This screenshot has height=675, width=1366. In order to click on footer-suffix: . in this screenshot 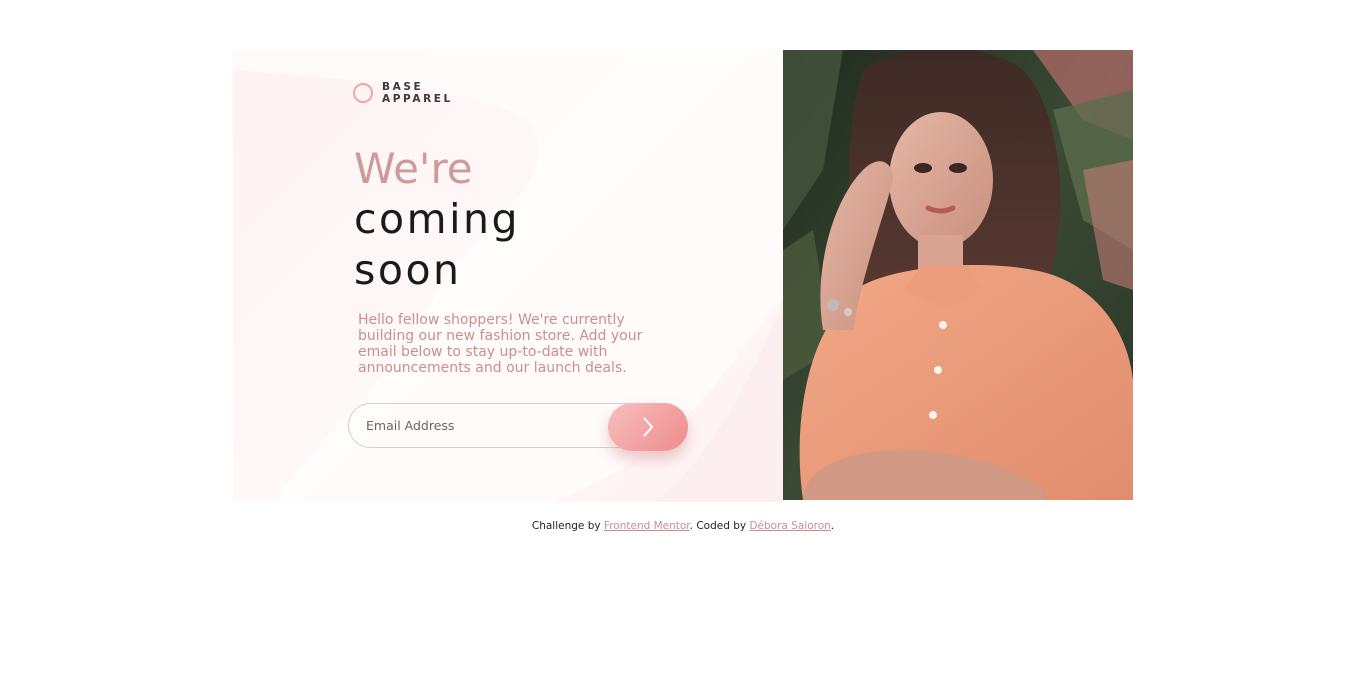, I will do `click(832, 526)`.